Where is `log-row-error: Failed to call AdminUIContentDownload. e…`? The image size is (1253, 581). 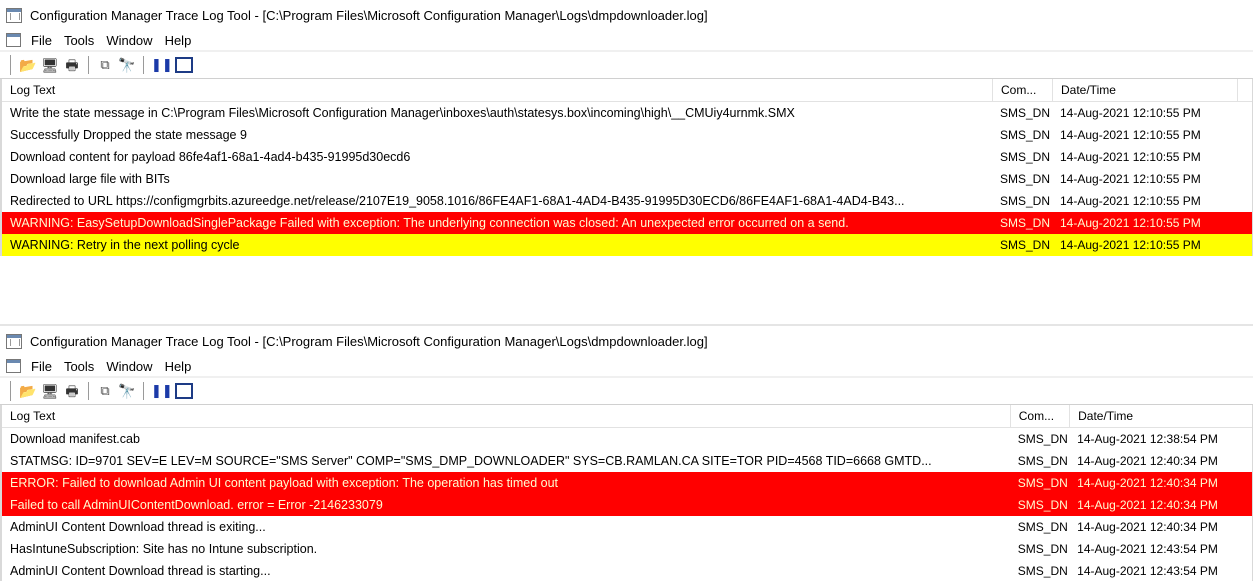 log-row-error: Failed to call AdminUIContentDownload. e… is located at coordinates (627, 505).